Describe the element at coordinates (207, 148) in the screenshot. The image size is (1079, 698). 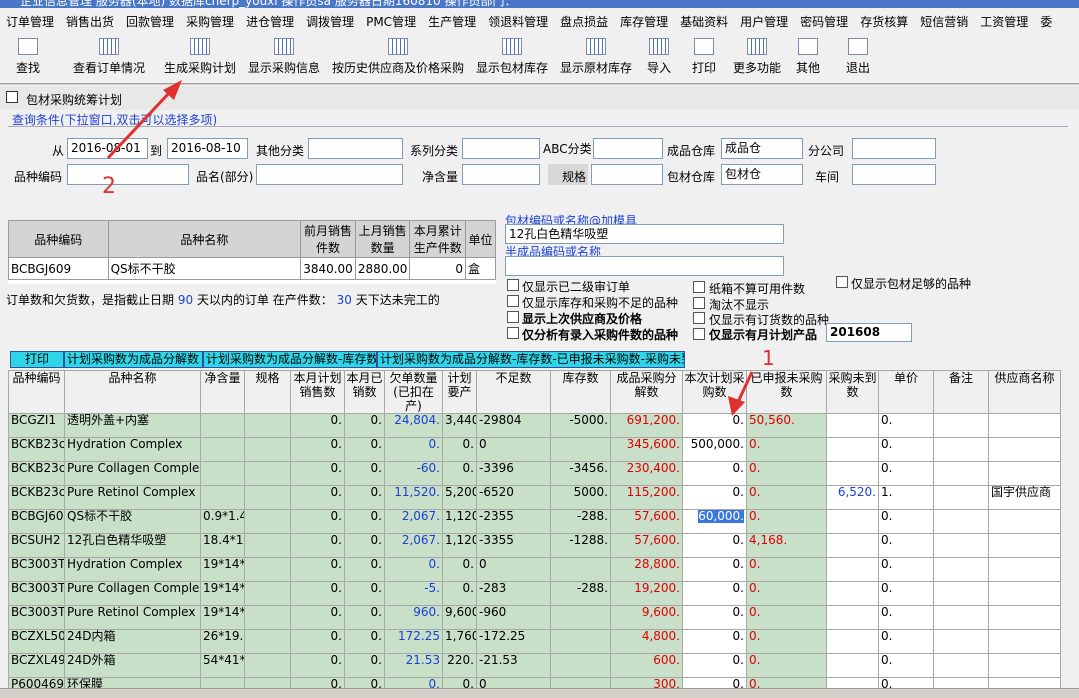
I see `to-date-input: 2016-08-10` at that location.